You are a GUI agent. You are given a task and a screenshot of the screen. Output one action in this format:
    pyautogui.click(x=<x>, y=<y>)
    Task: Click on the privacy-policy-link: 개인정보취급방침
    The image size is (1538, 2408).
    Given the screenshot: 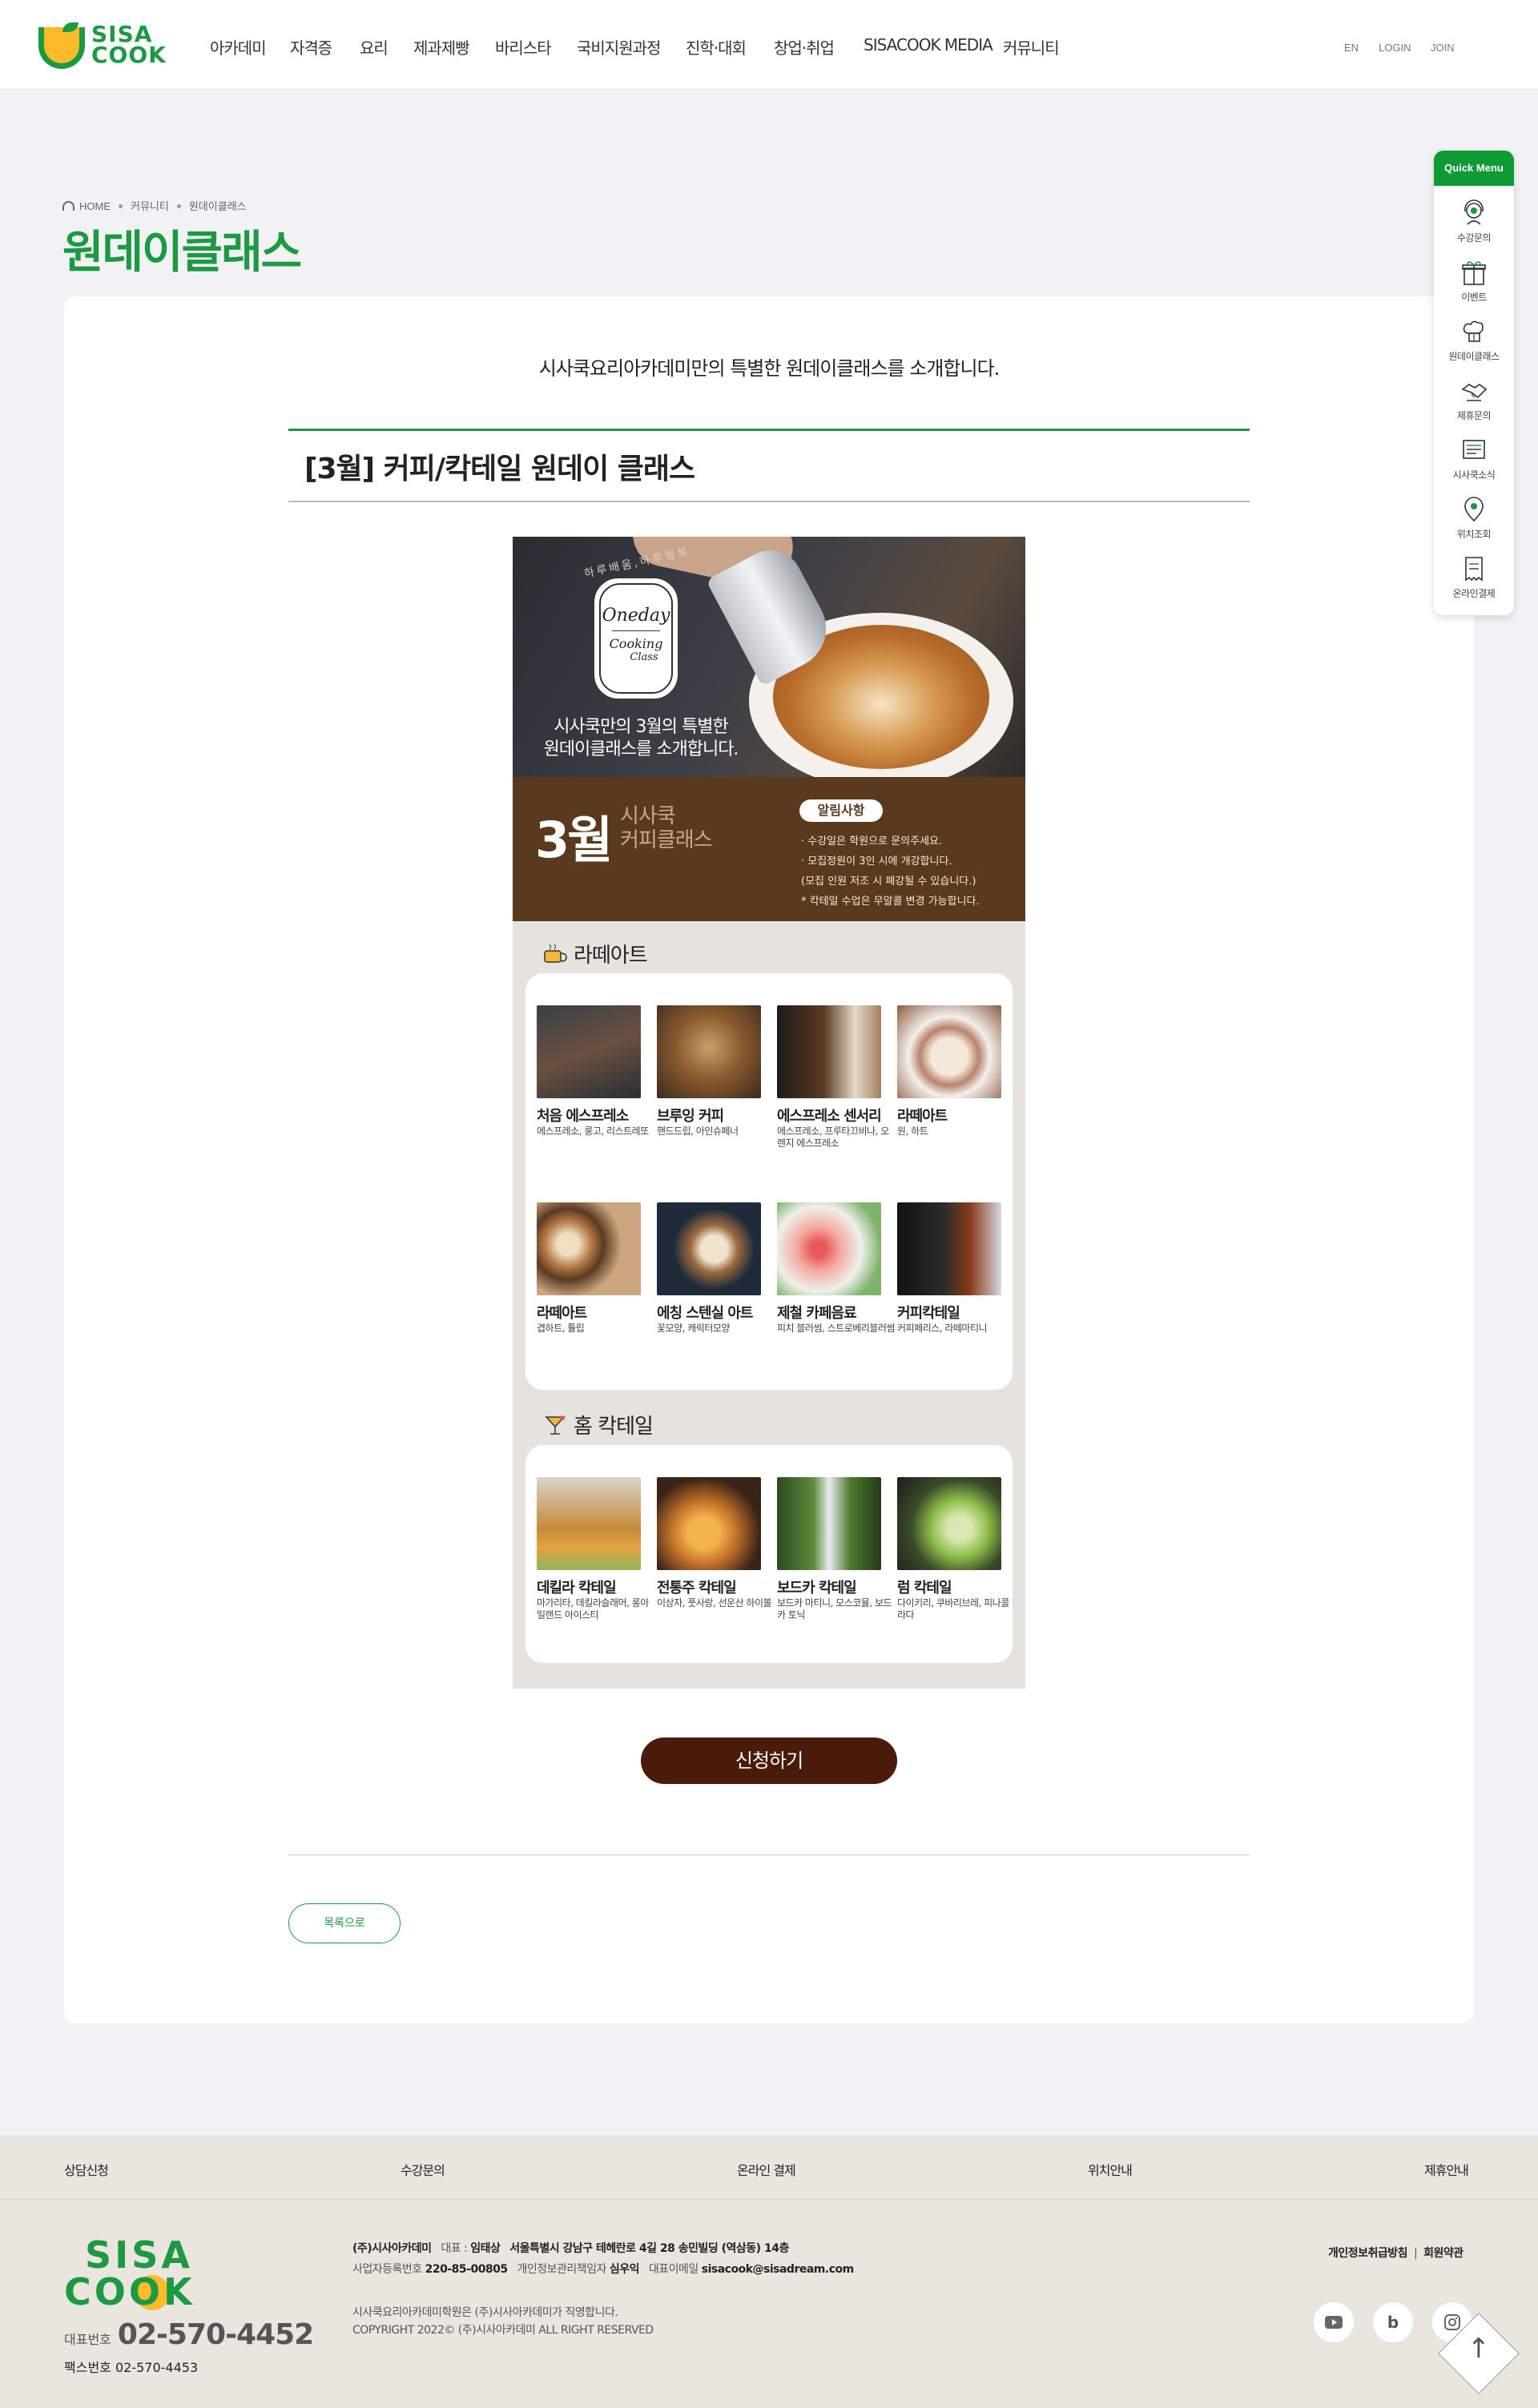 What is the action you would take?
    pyautogui.click(x=1368, y=2253)
    